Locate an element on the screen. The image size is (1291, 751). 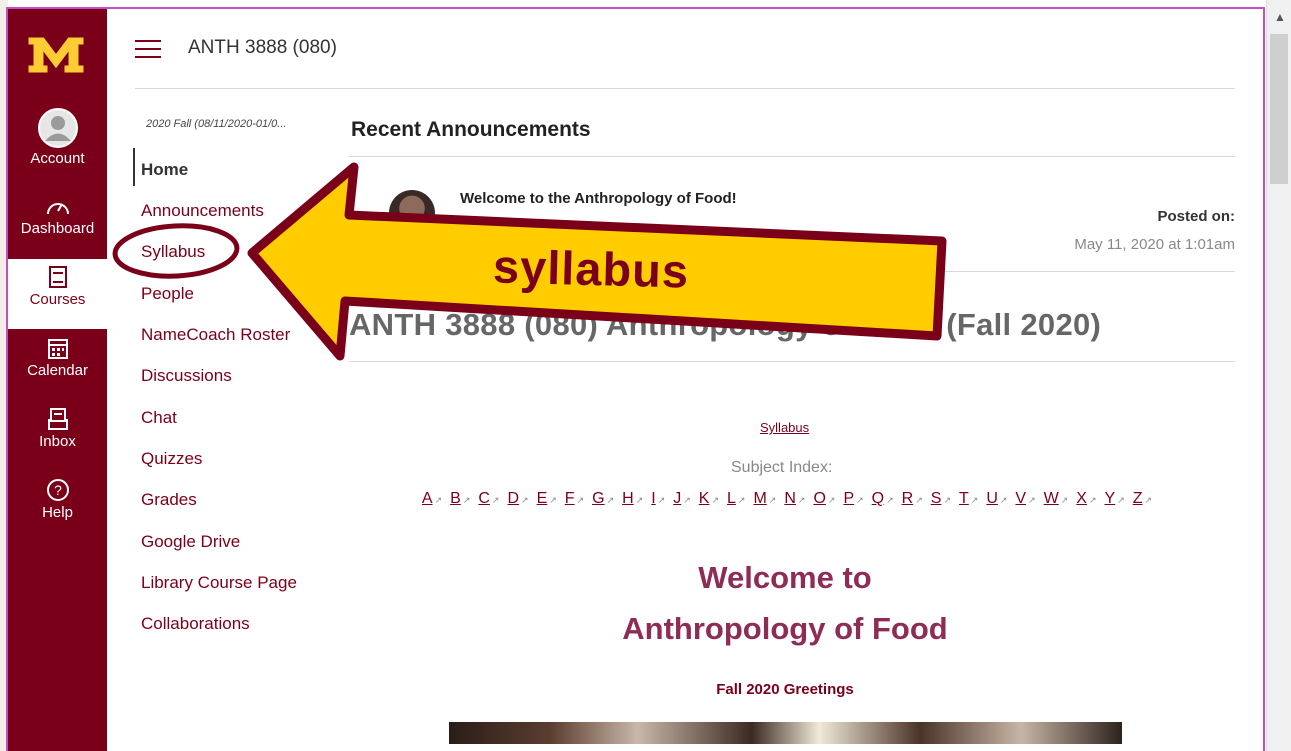
subject-letter-p: P is located at coordinates (853, 499).